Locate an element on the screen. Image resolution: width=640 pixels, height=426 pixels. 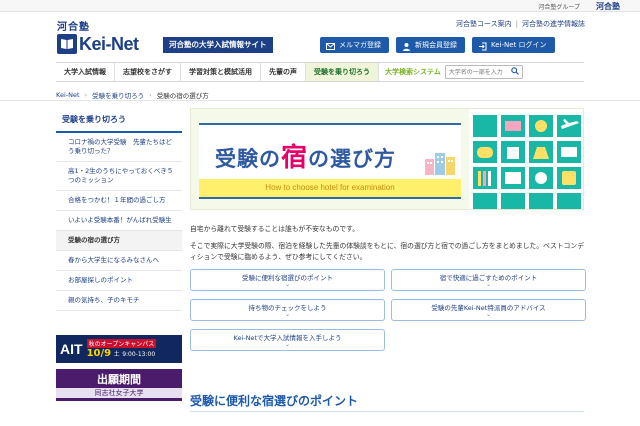
search-icon is located at coordinates (515, 72).